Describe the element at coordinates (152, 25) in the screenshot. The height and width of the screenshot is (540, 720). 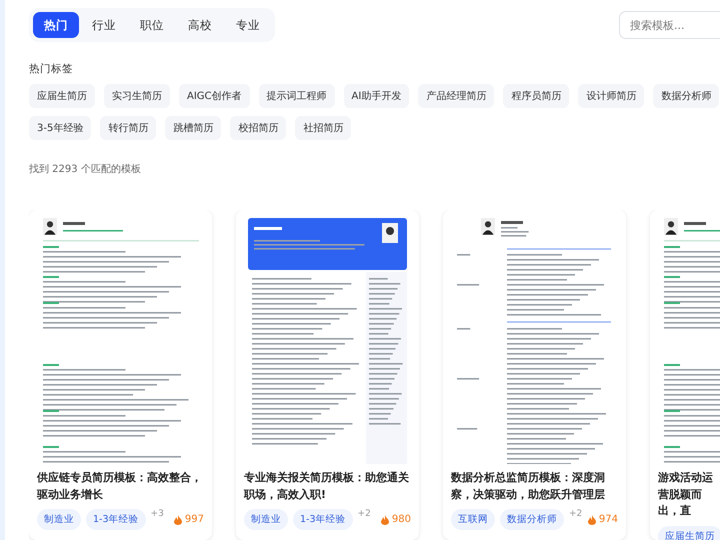
I see `category-tab: 职位` at that location.